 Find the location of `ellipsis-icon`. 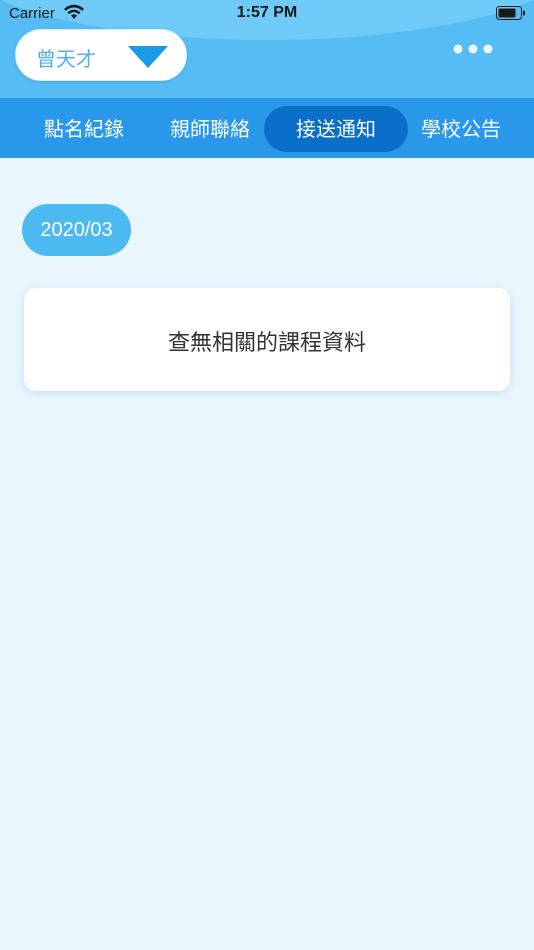

ellipsis-icon is located at coordinates (473, 49).